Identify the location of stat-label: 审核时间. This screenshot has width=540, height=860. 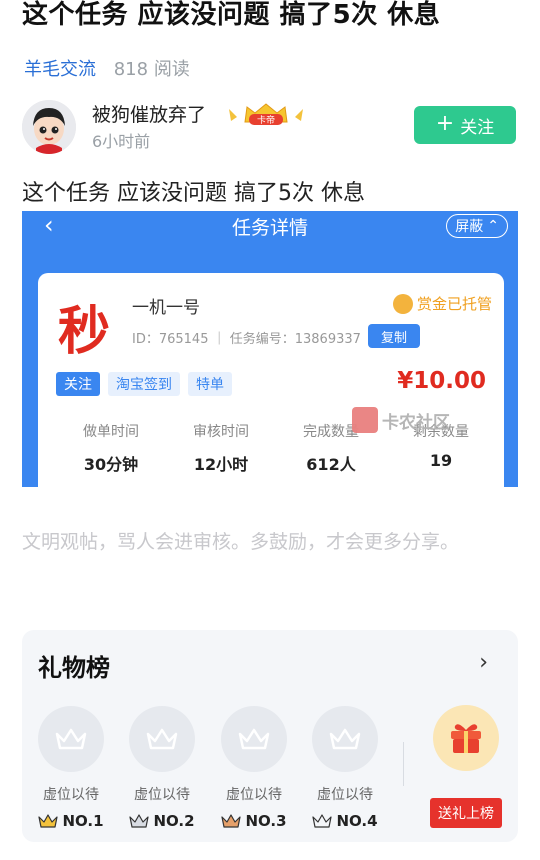
(221, 432).